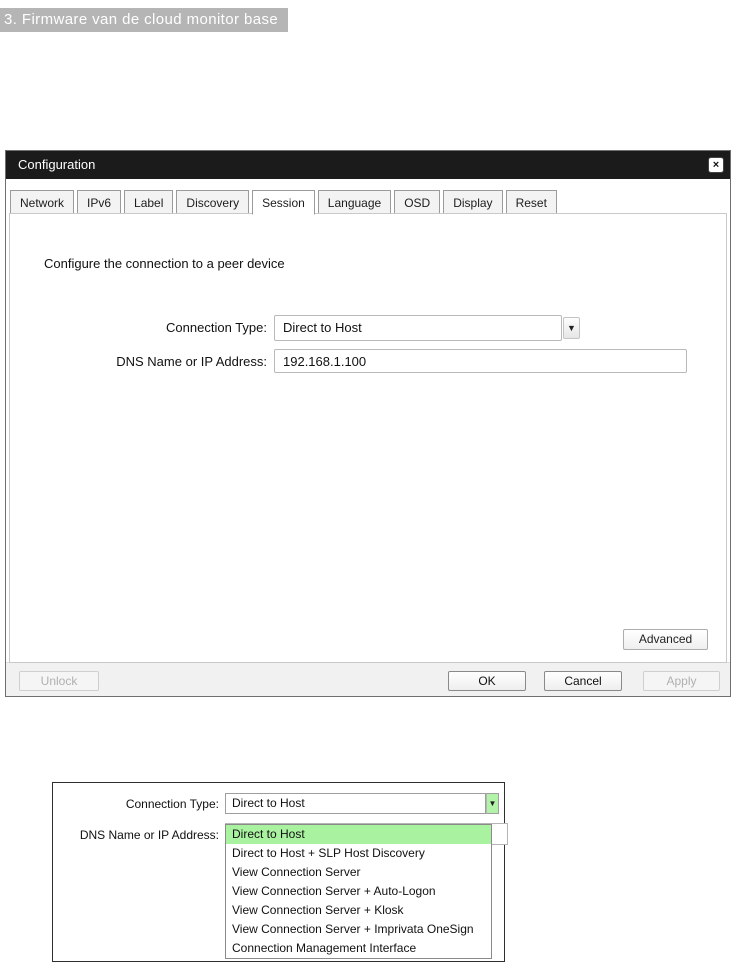  Describe the element at coordinates (57, 164) in the screenshot. I see `dialog-title: Configuration` at that location.